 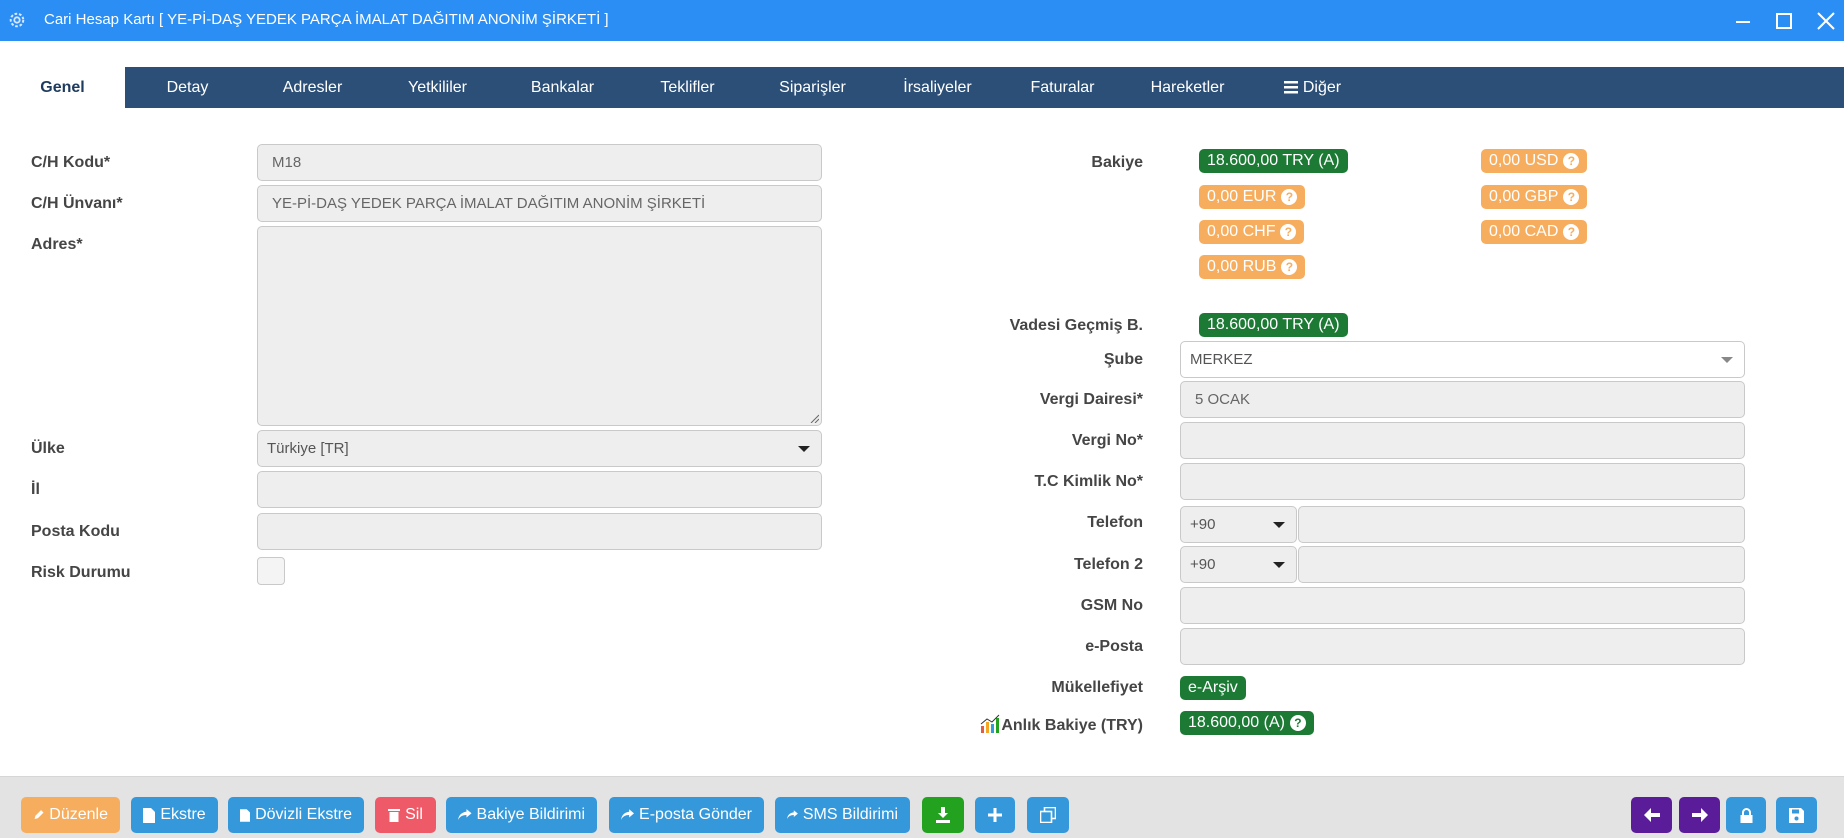 I want to click on branch-select: MERKEZ, so click(x=1462, y=359).